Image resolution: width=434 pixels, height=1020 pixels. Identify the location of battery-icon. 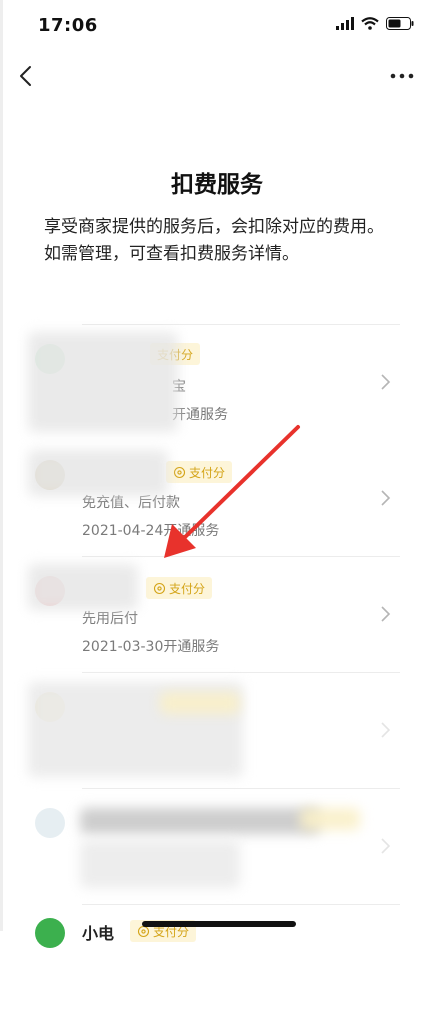
(400, 23).